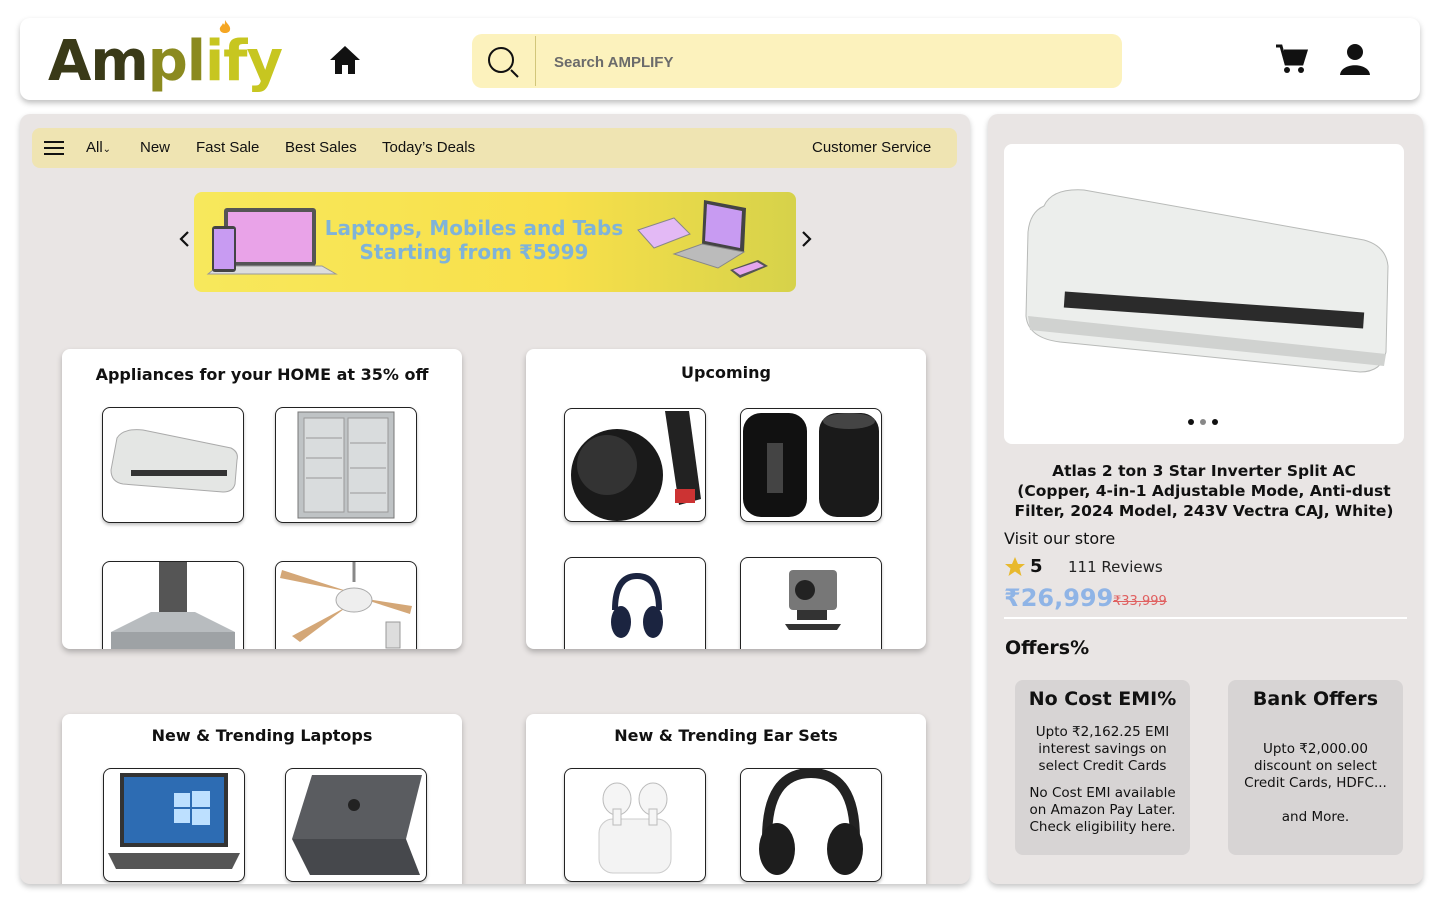 The height and width of the screenshot is (900, 1440). I want to click on visit-store-link: Visit our store, so click(1059, 538).